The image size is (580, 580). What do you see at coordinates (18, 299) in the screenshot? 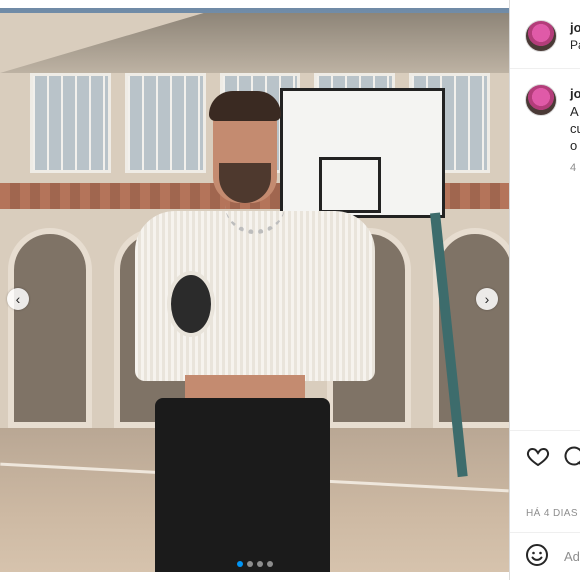
I see `chevron-left-icon: ‹` at bounding box center [18, 299].